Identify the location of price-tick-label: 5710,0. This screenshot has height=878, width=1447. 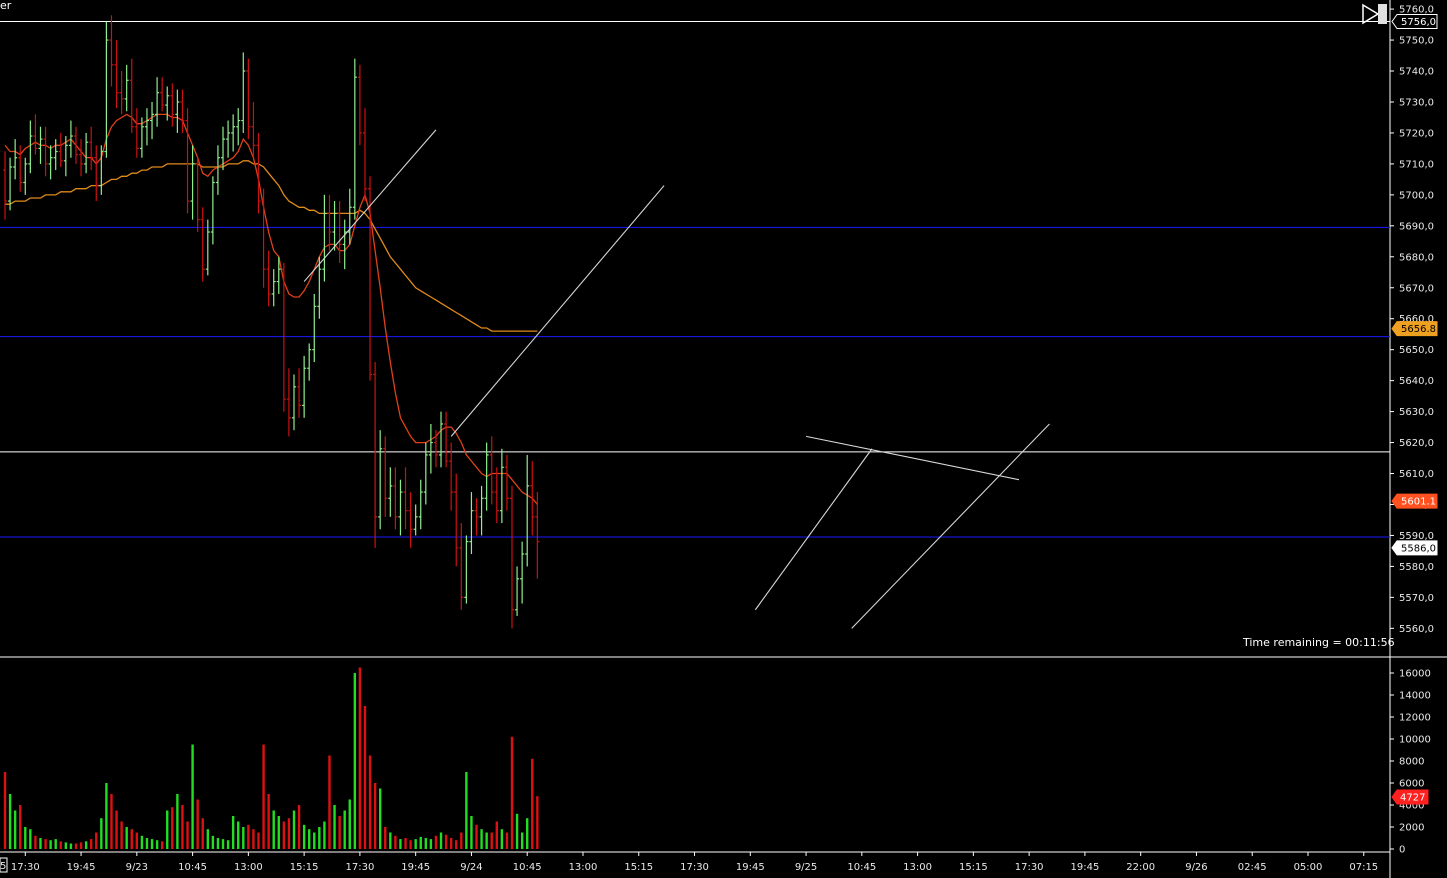
(1416, 164).